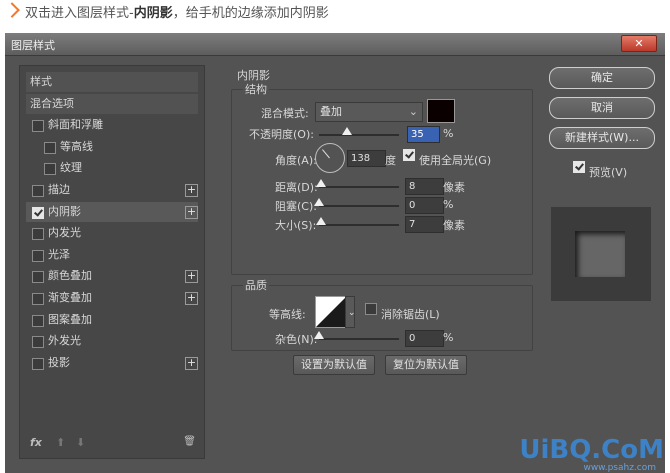 This screenshot has width=670, height=473. Describe the element at coordinates (448, 133) in the screenshot. I see `opacity-unit: %` at that location.